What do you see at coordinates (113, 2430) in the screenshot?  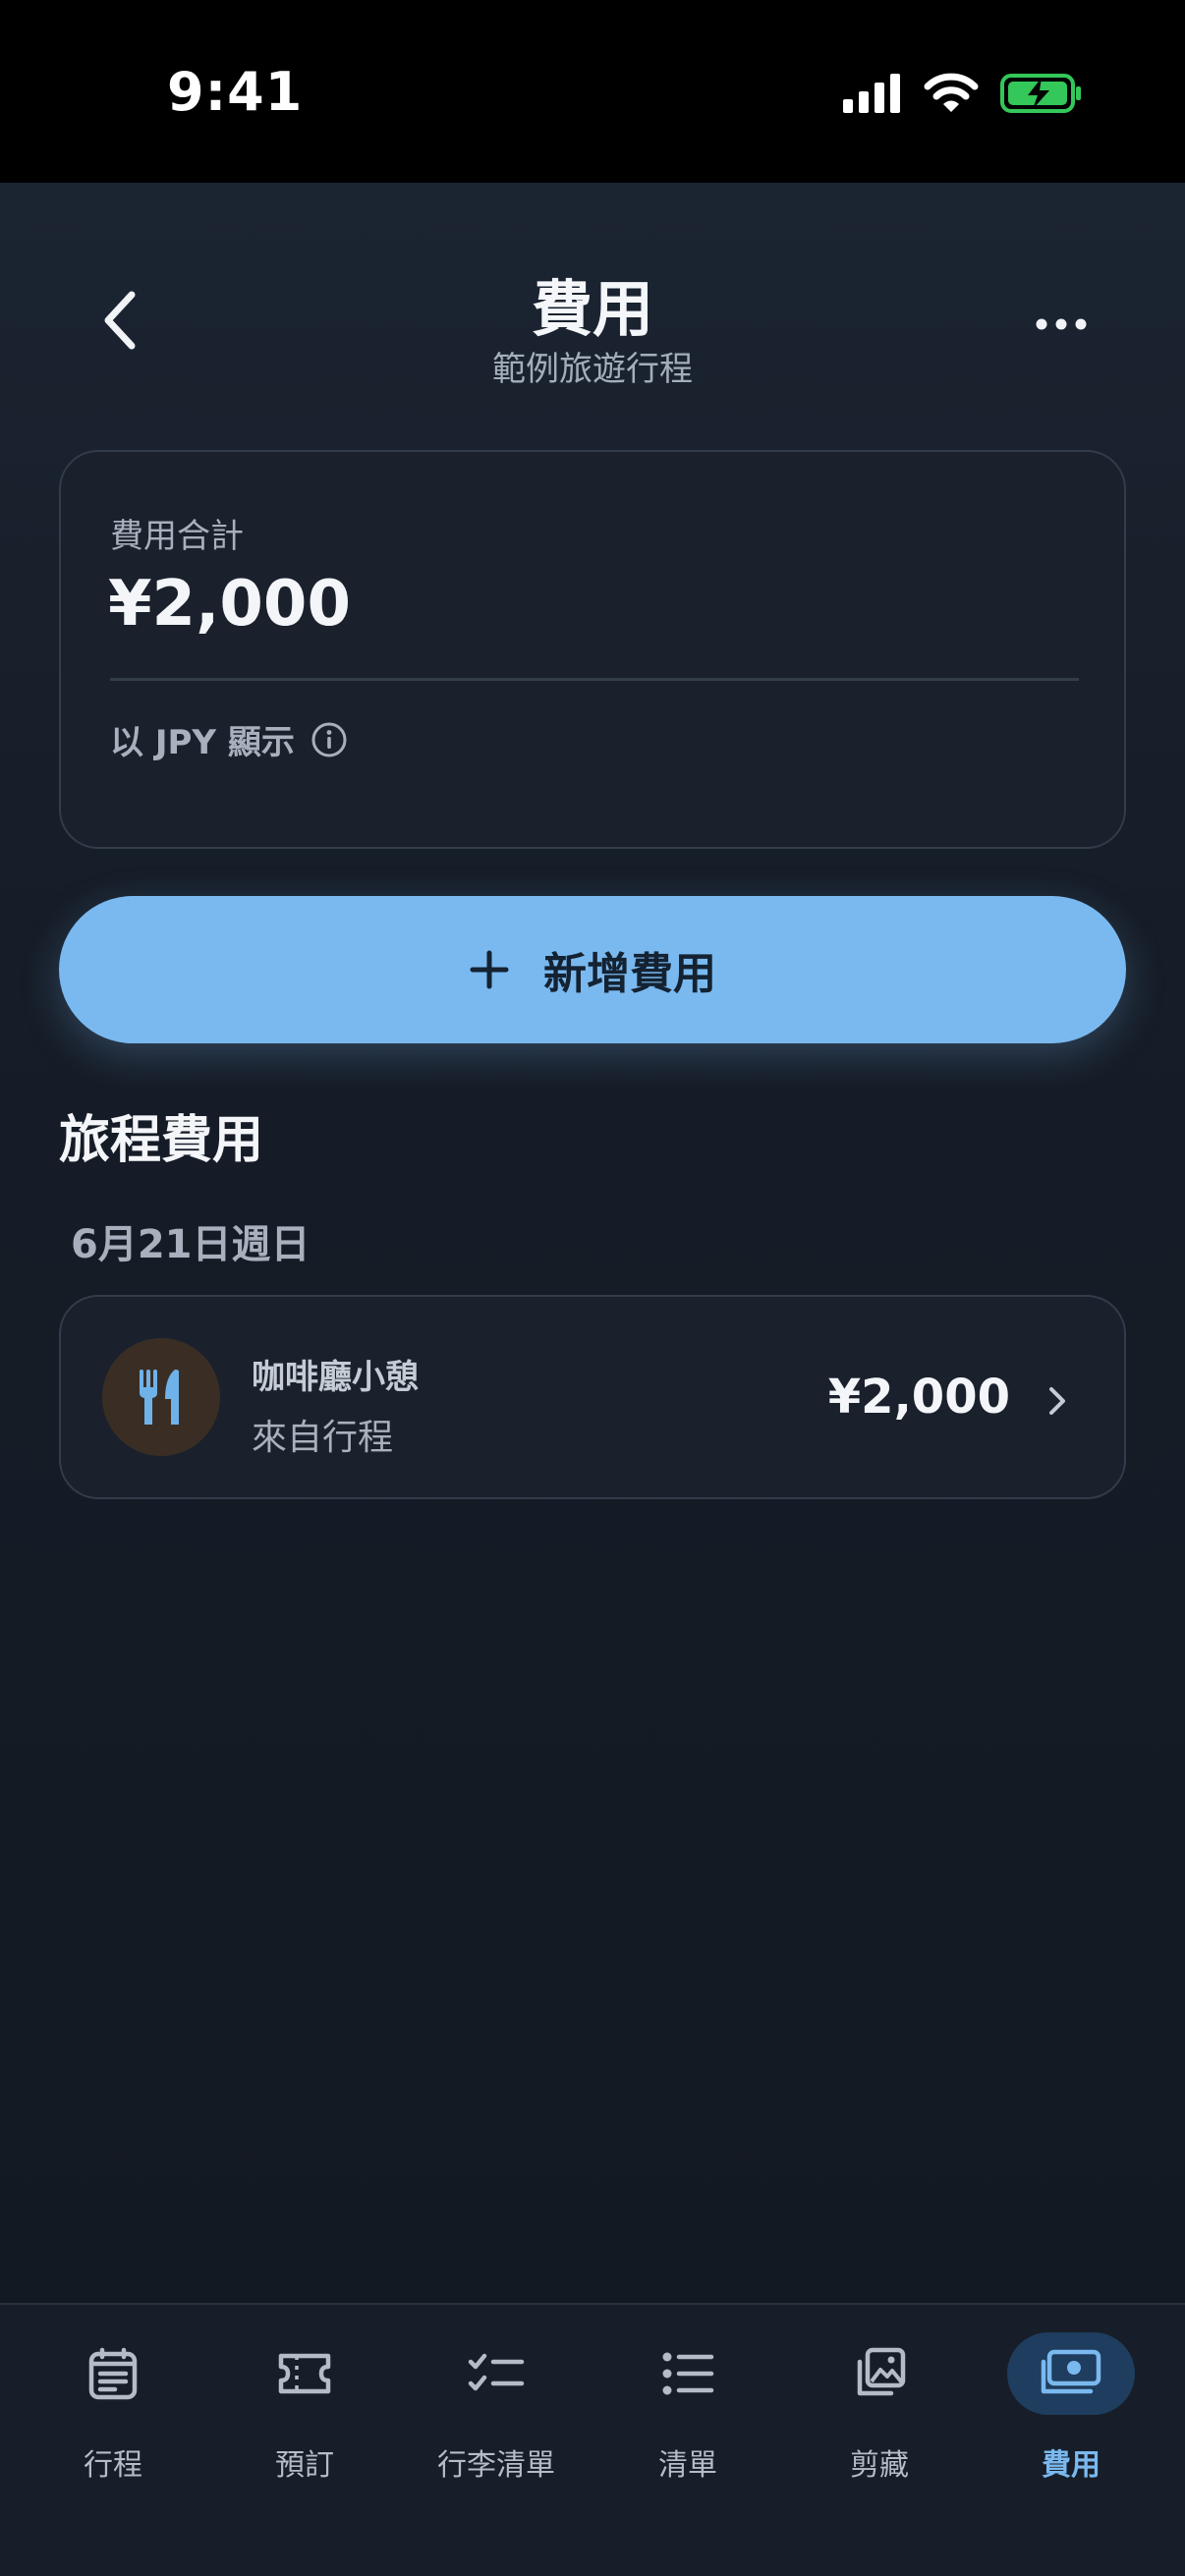 I see `tab-itinerary: 行程` at bounding box center [113, 2430].